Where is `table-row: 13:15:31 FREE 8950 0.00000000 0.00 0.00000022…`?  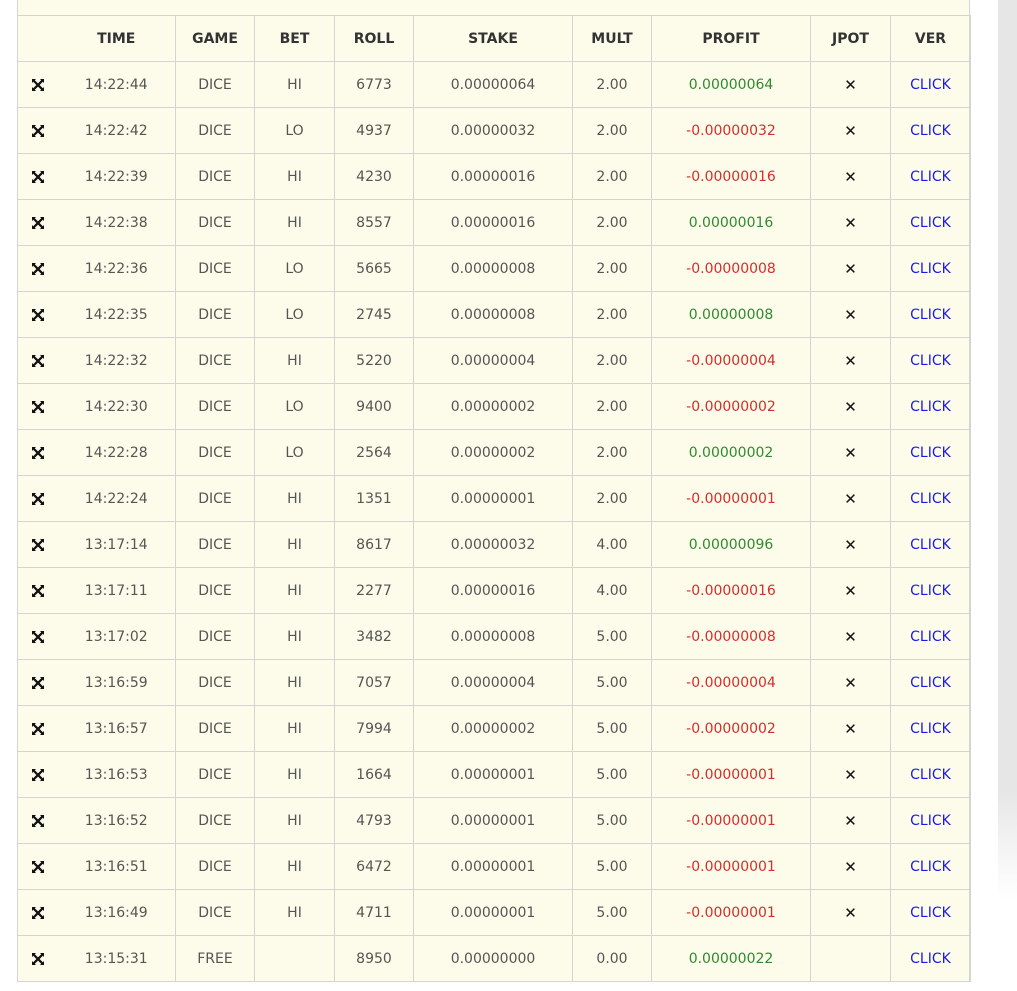
table-row: 13:15:31 FREE 8950 0.00000000 0.00 0.00000022… is located at coordinates (494, 958).